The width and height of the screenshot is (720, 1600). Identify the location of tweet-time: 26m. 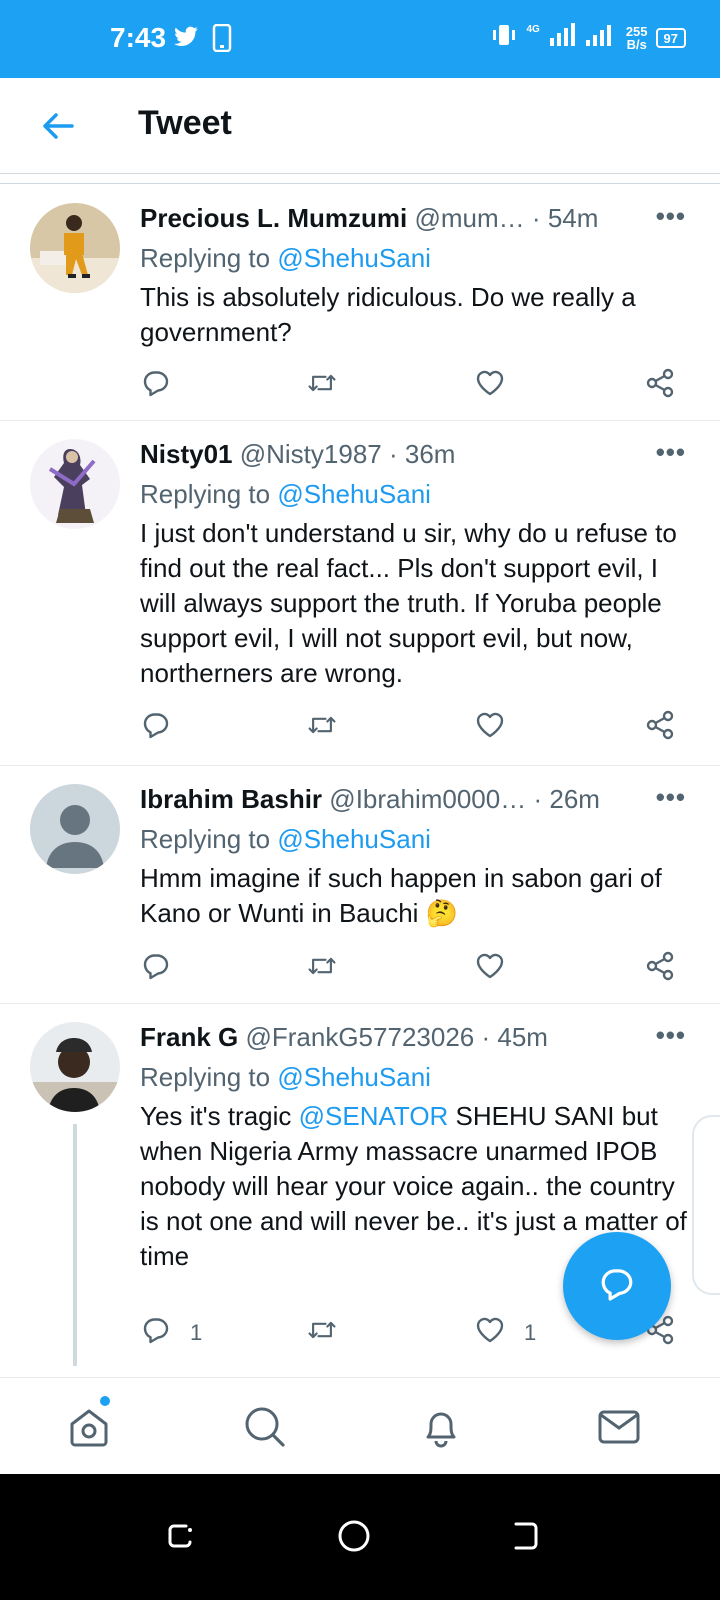
(574, 799).